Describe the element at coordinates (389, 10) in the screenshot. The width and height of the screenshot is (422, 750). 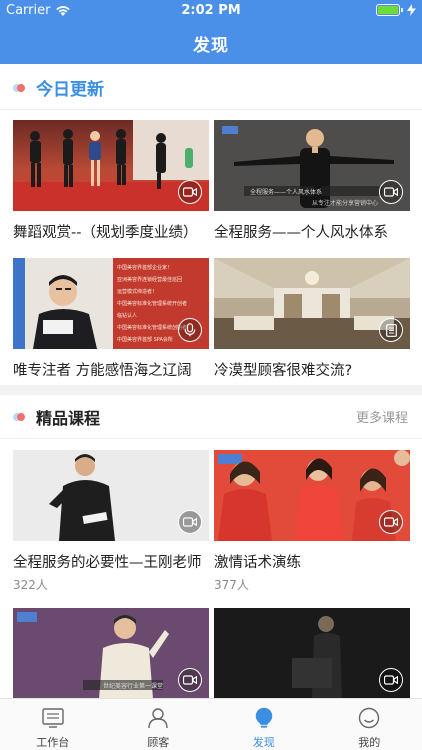
I see `battery-icon` at that location.